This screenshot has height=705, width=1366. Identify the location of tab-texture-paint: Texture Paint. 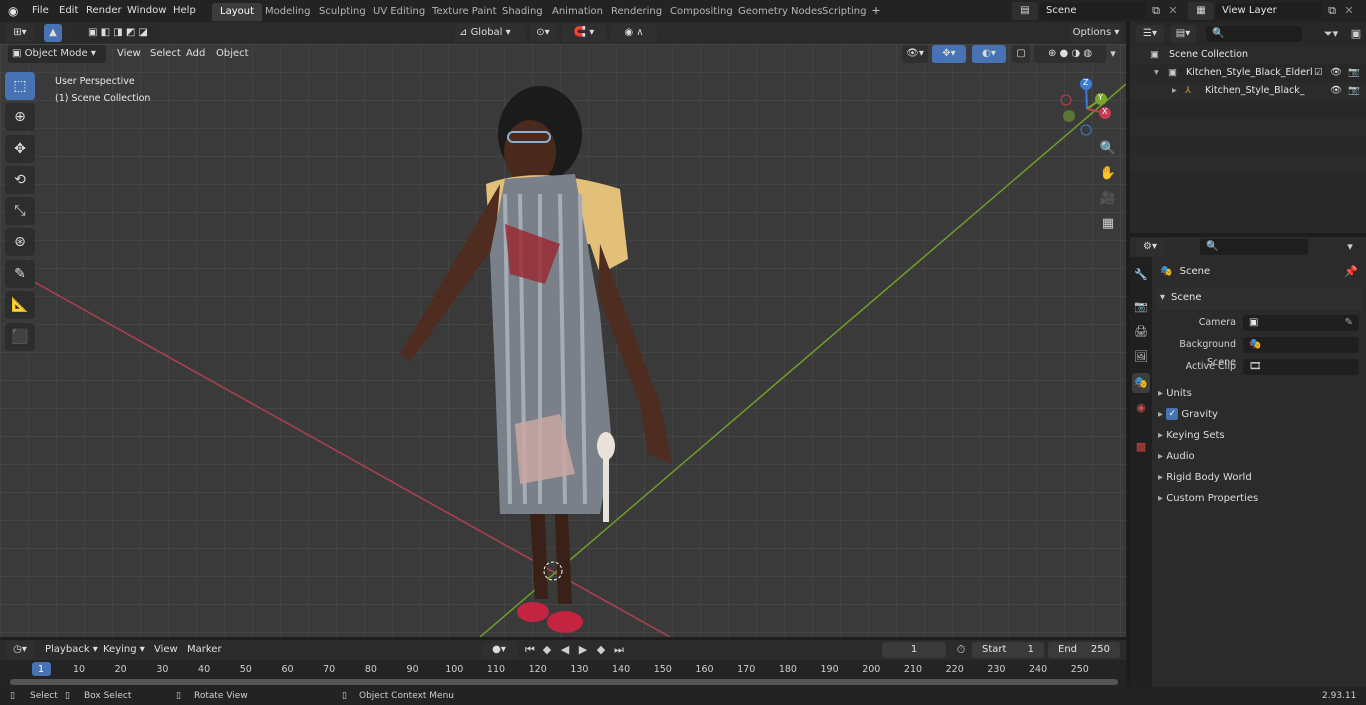
(464, 12).